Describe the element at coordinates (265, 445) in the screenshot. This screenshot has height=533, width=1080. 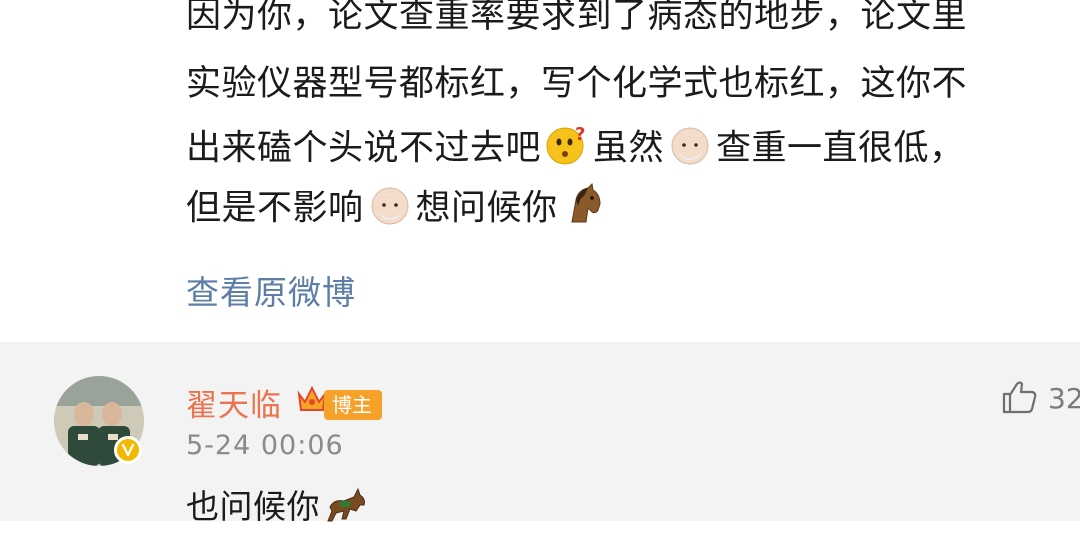
I see `comment-timestamp: 5-24 00:06` at that location.